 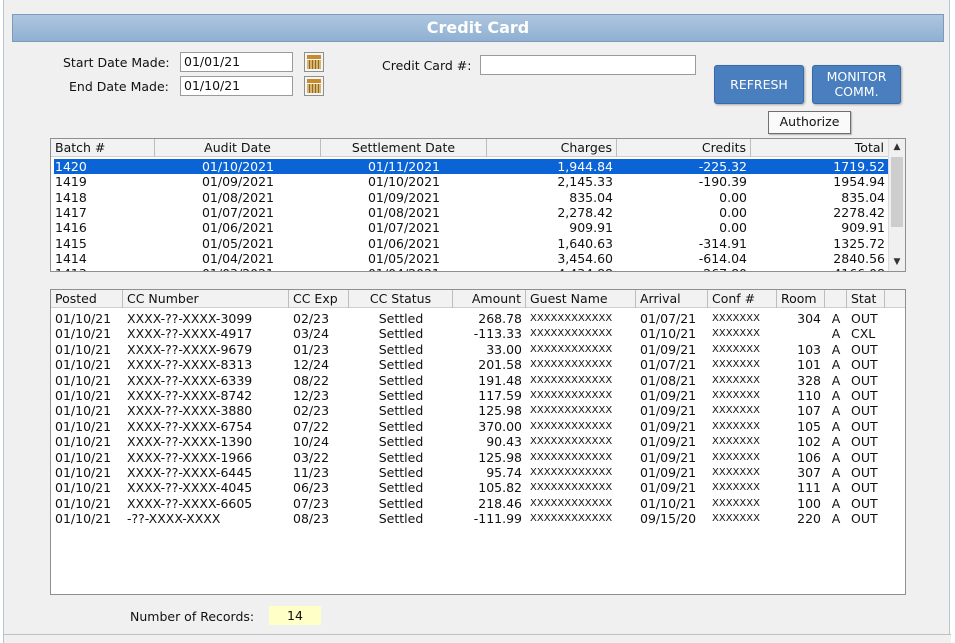 I want to click on batch-cell: 01/09/2021, so click(x=238, y=182).